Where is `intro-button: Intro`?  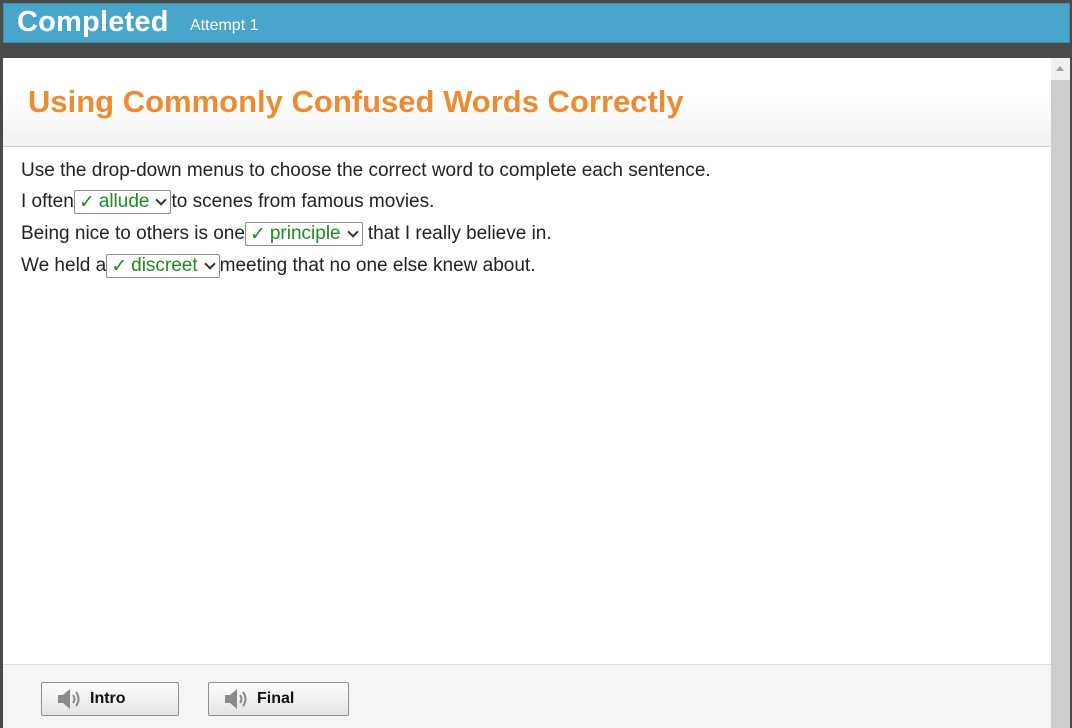
intro-button: Intro is located at coordinates (110, 699).